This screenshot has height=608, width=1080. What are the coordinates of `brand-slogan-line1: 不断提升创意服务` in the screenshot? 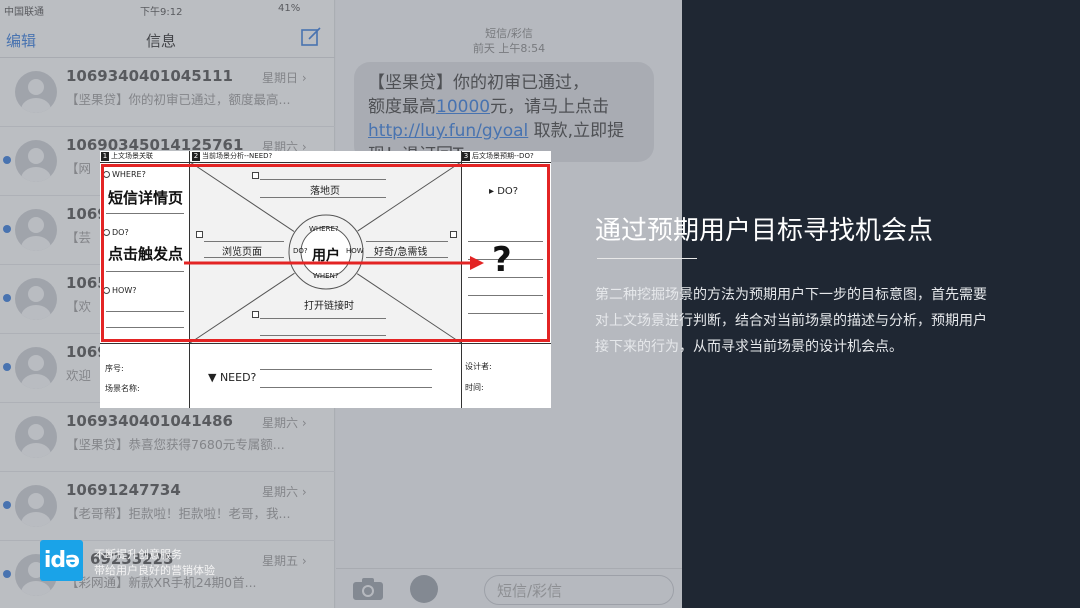 It's located at (138, 554).